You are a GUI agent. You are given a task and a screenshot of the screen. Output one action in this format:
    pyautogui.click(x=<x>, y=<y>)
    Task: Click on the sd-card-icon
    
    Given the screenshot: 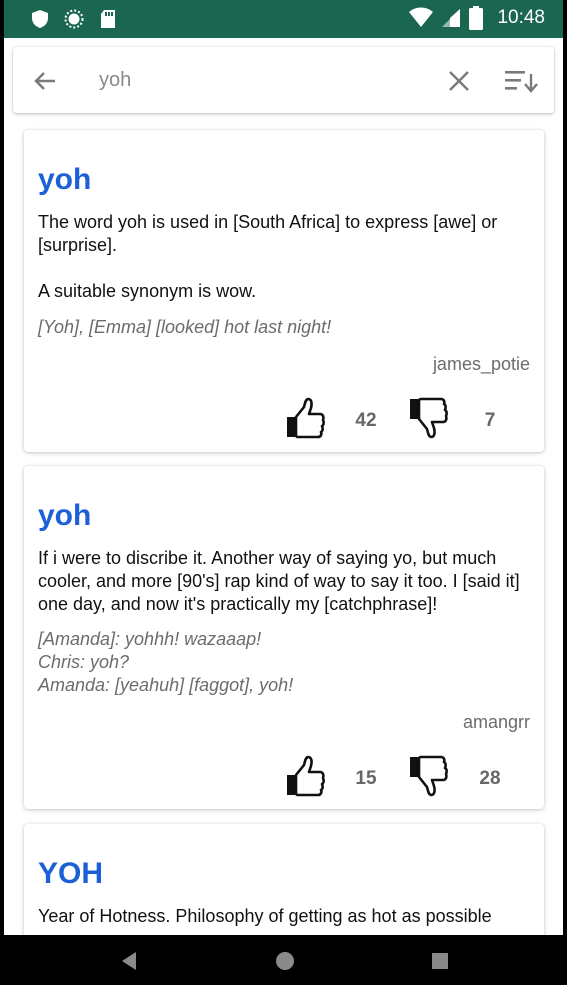 What is the action you would take?
    pyautogui.click(x=108, y=19)
    